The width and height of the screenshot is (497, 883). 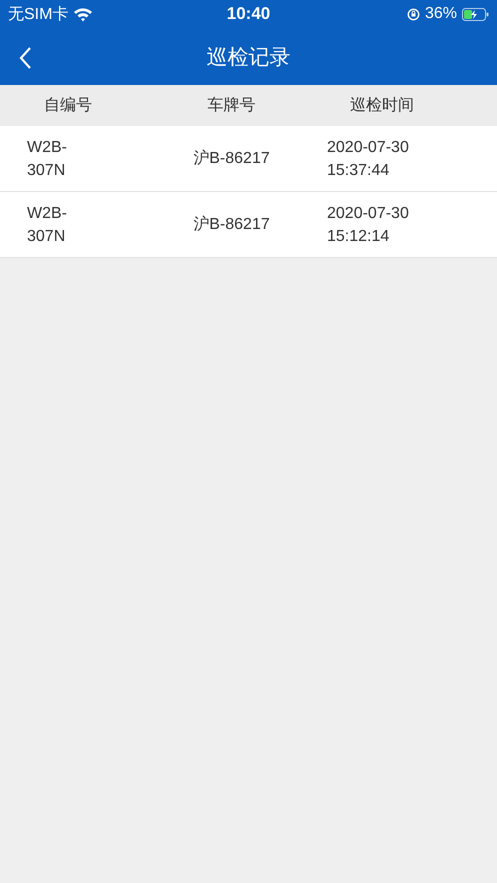 I want to click on rotation-lock-icon, so click(x=413, y=14).